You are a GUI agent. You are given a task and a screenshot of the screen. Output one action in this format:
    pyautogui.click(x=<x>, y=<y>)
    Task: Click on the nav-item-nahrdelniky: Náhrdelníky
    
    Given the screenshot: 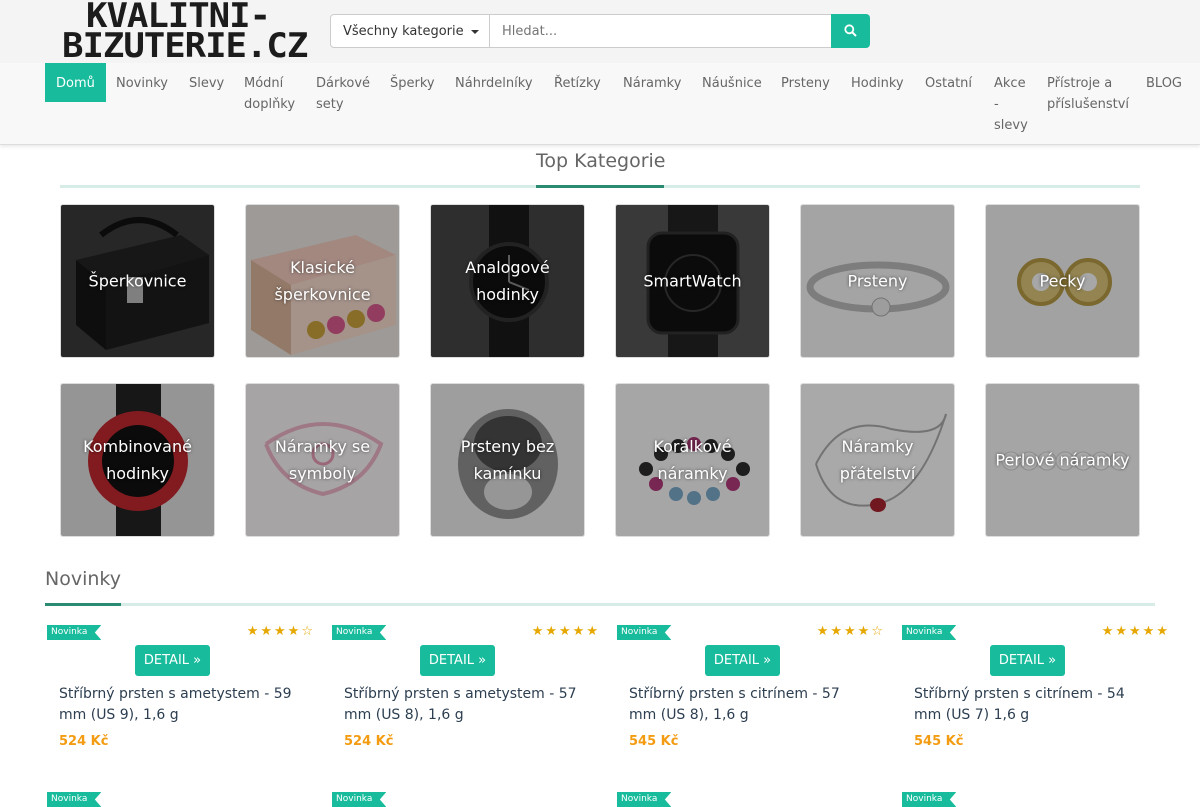 What is the action you would take?
    pyautogui.click(x=494, y=78)
    